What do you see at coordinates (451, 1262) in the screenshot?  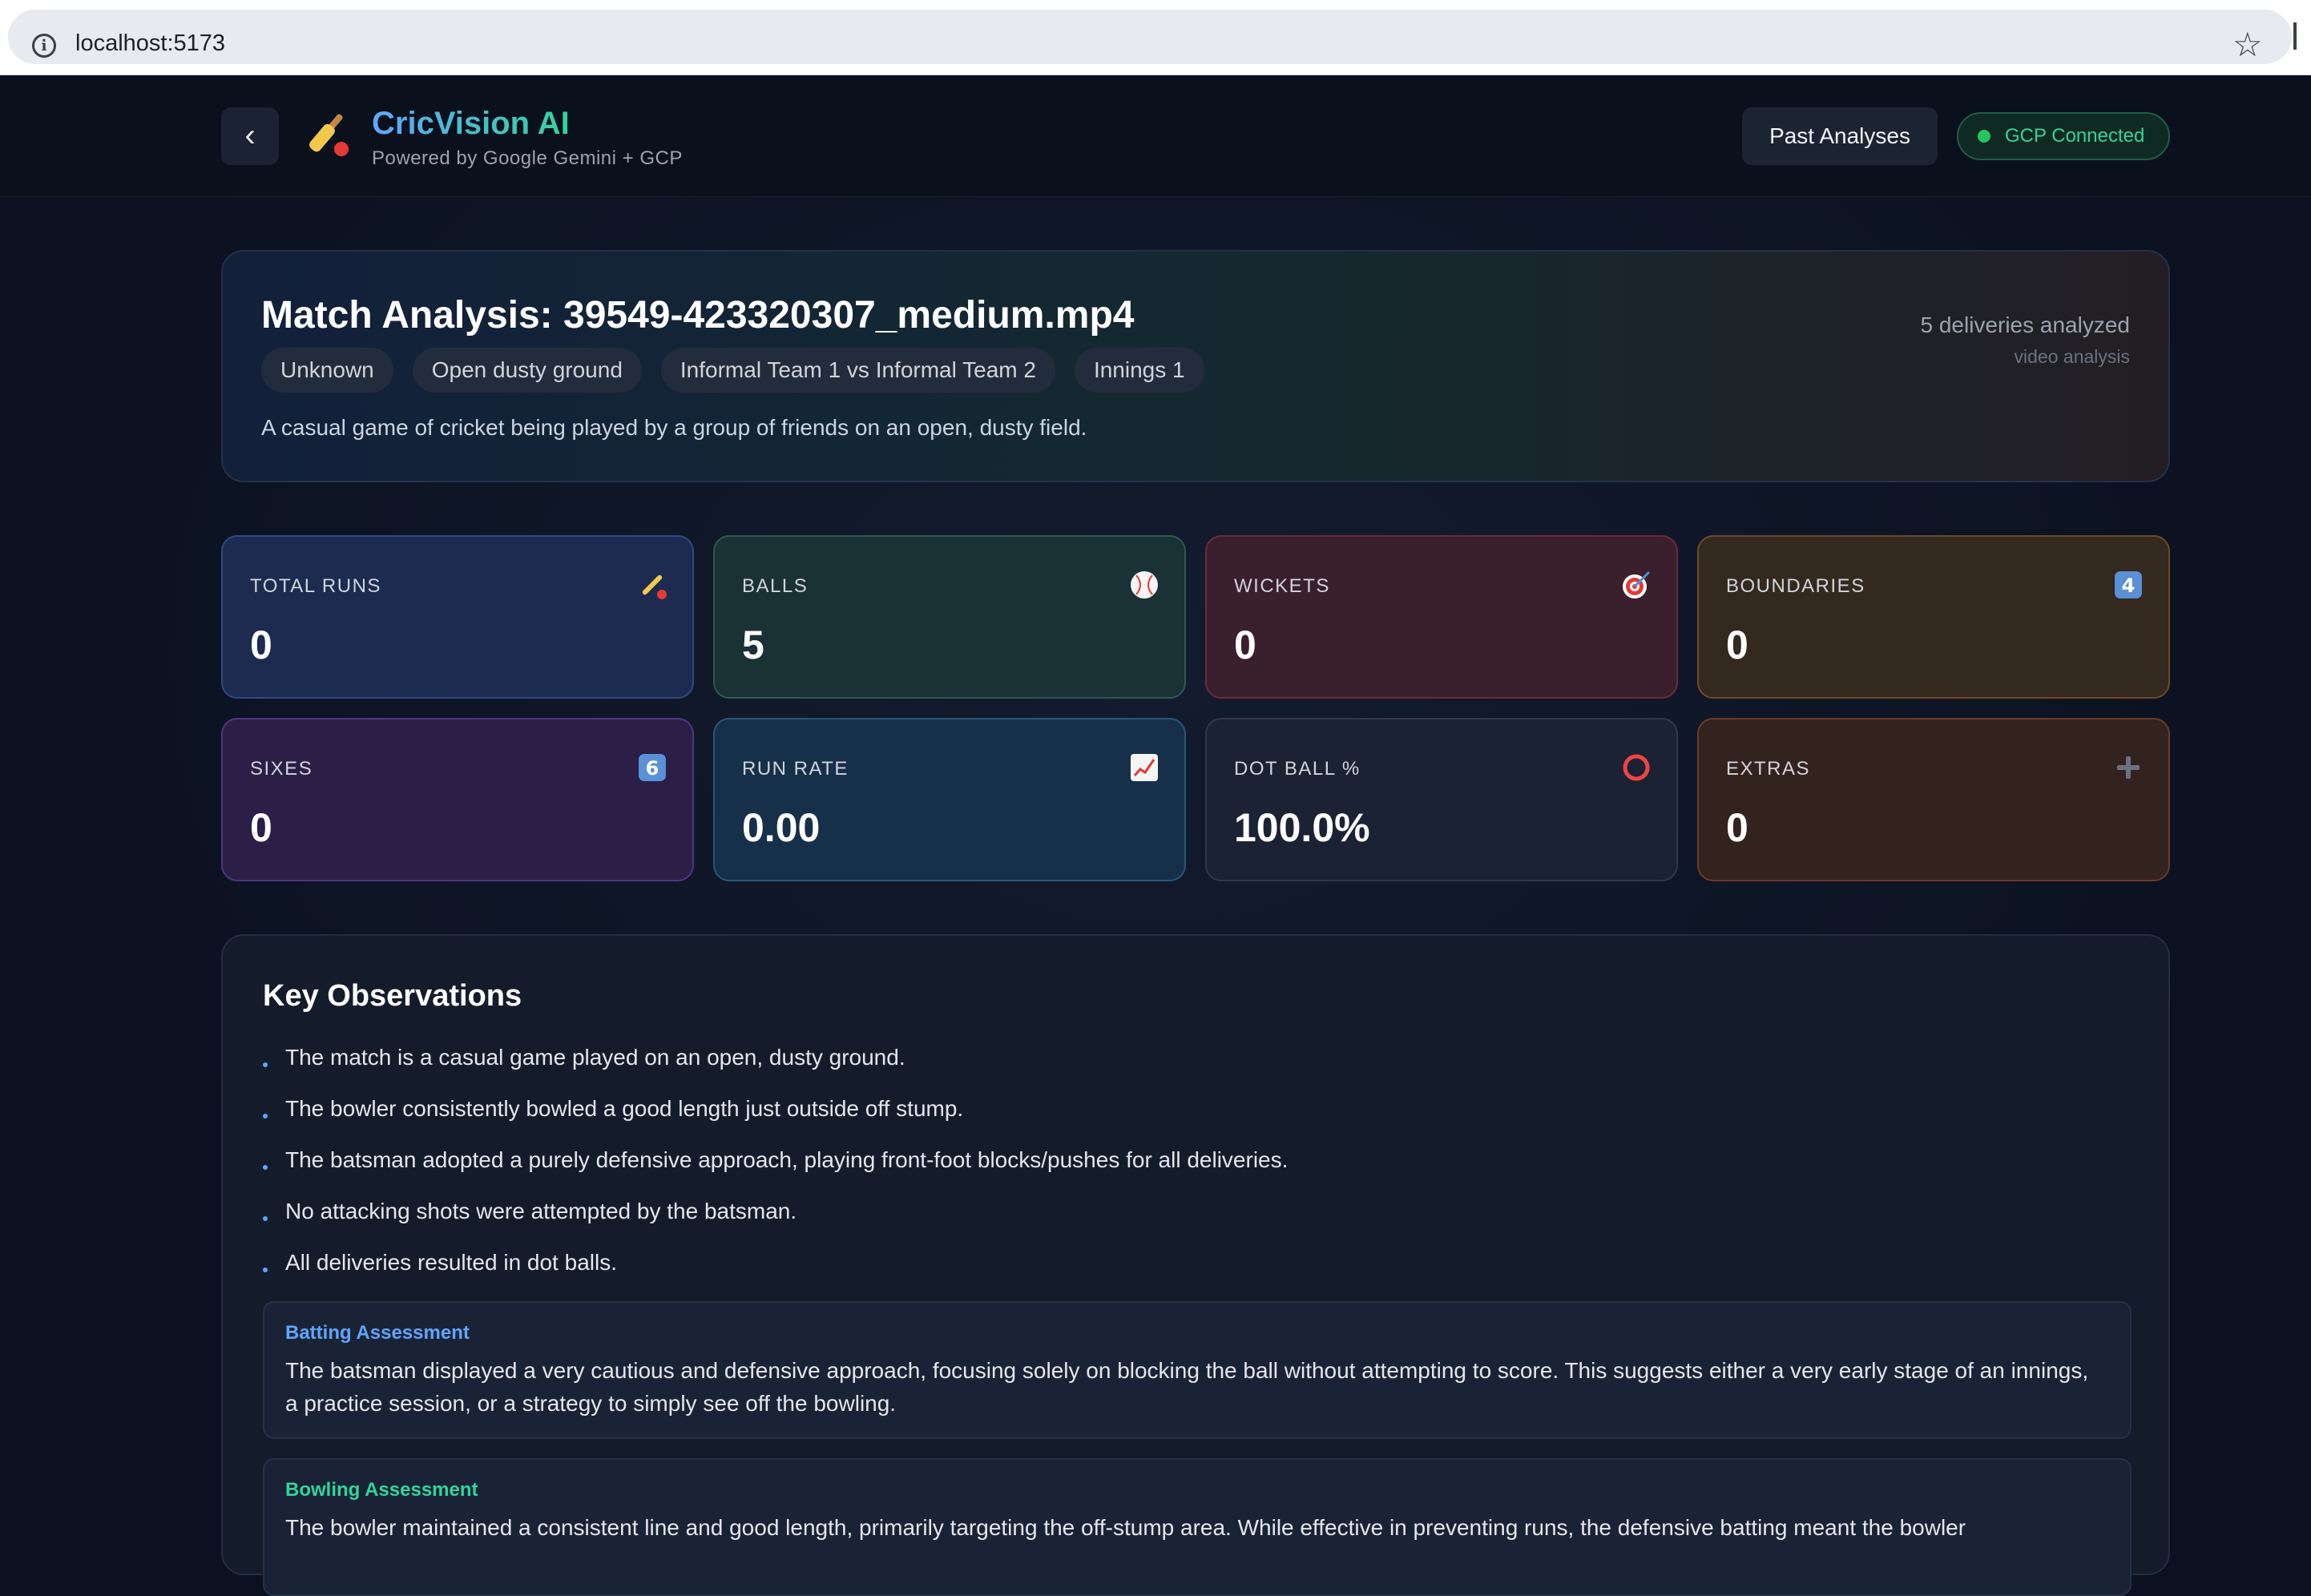 I see `observation-text: All deliveries resulted in dot balls.` at bounding box center [451, 1262].